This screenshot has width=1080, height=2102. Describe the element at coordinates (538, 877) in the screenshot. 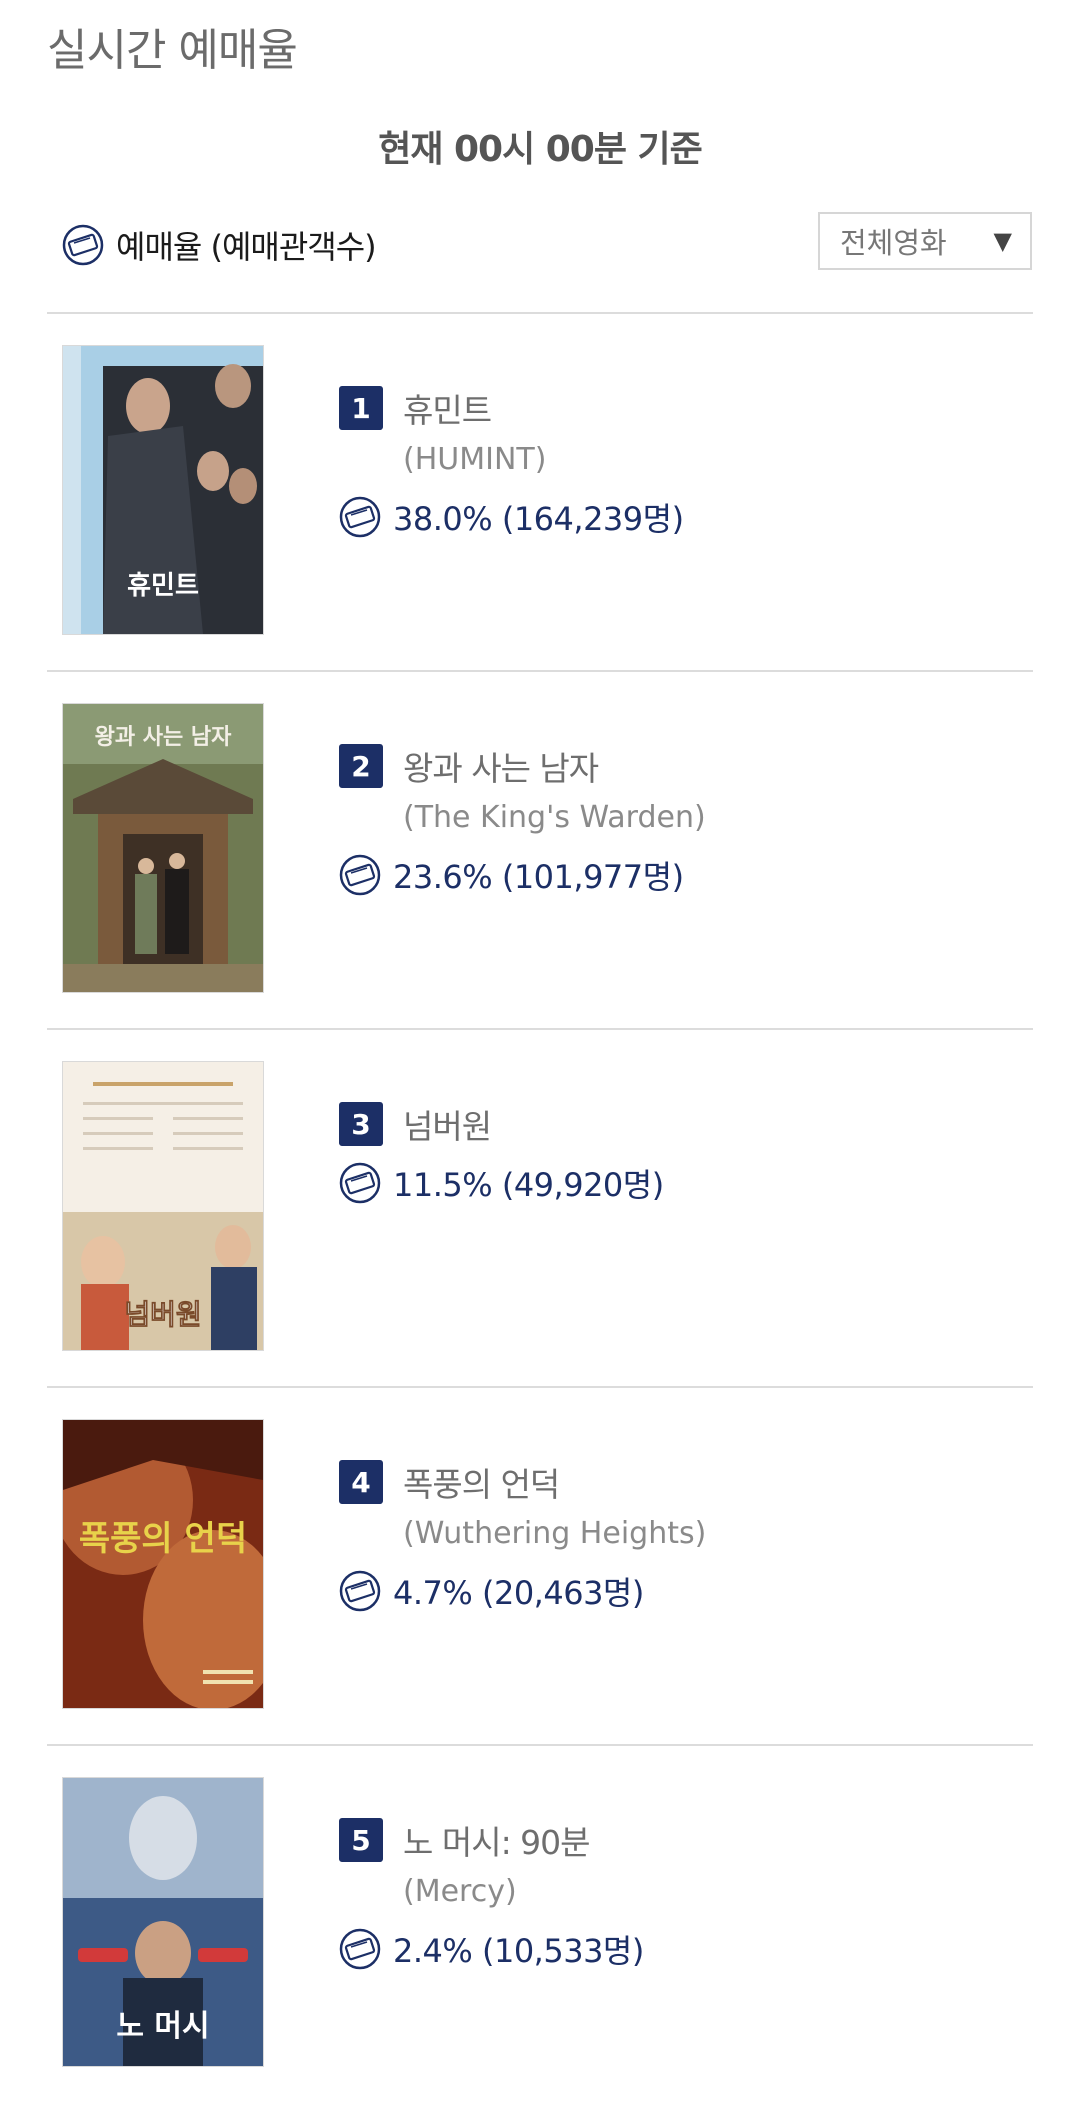

I see `booking-rate: 23.6% (101,977명)` at that location.